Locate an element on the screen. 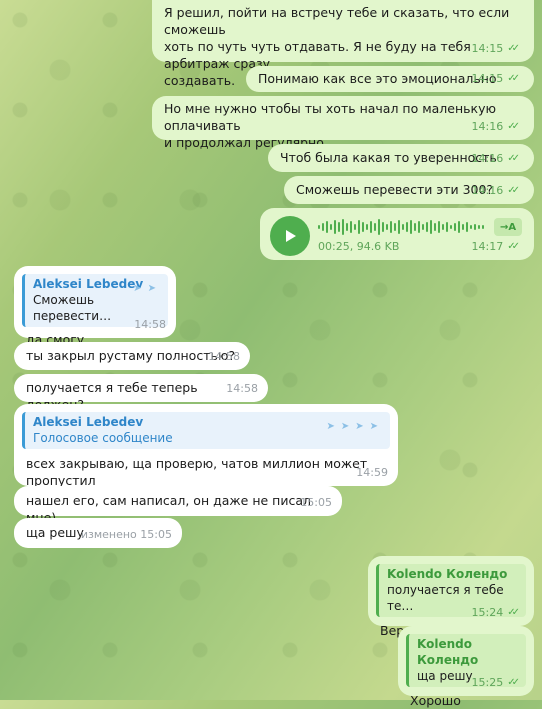 This screenshot has width=542, height=709. message-meta: 15:24 ✓✓ is located at coordinates (496, 612).